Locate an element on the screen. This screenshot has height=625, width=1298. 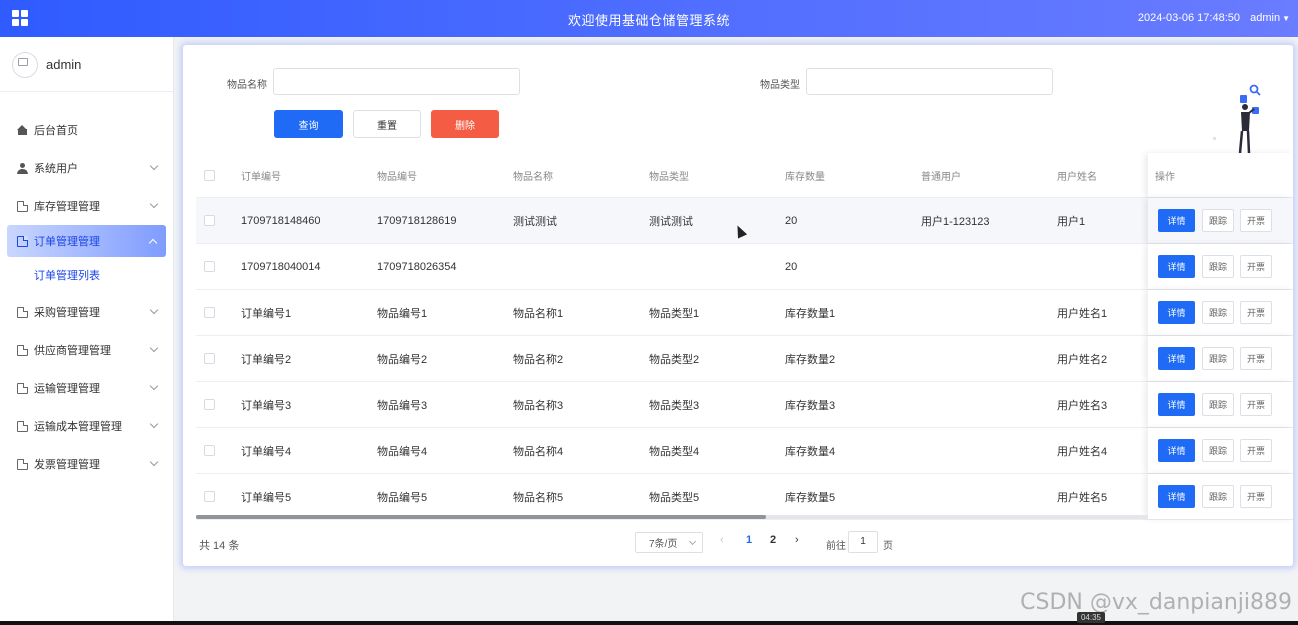
sidebar-item-label: 系统用户 is located at coordinates (56, 169).